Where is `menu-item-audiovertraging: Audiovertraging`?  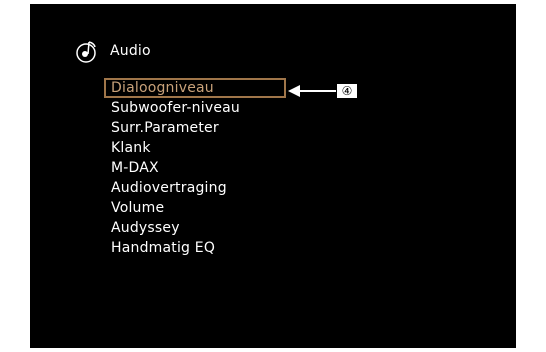 menu-item-audiovertraging: Audiovertraging is located at coordinates (234, 188).